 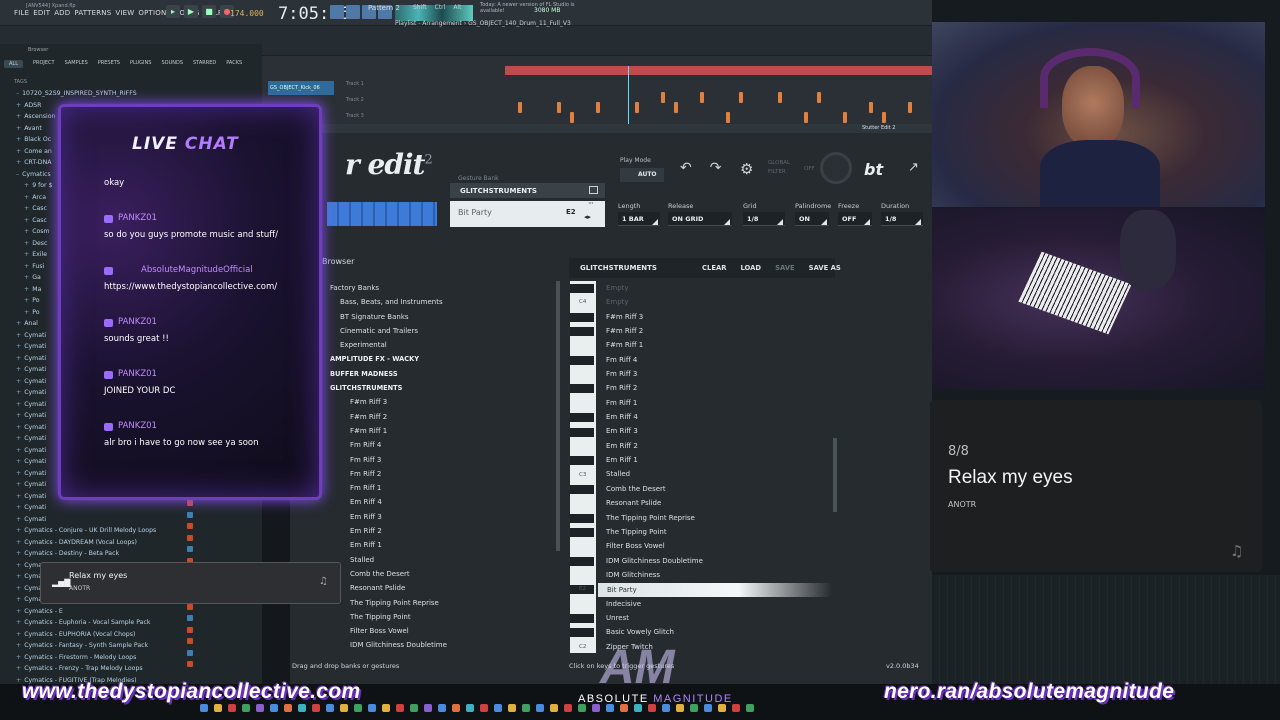 I want to click on preset-bank-item: BUFFER MADNESS, so click(x=443, y=374).